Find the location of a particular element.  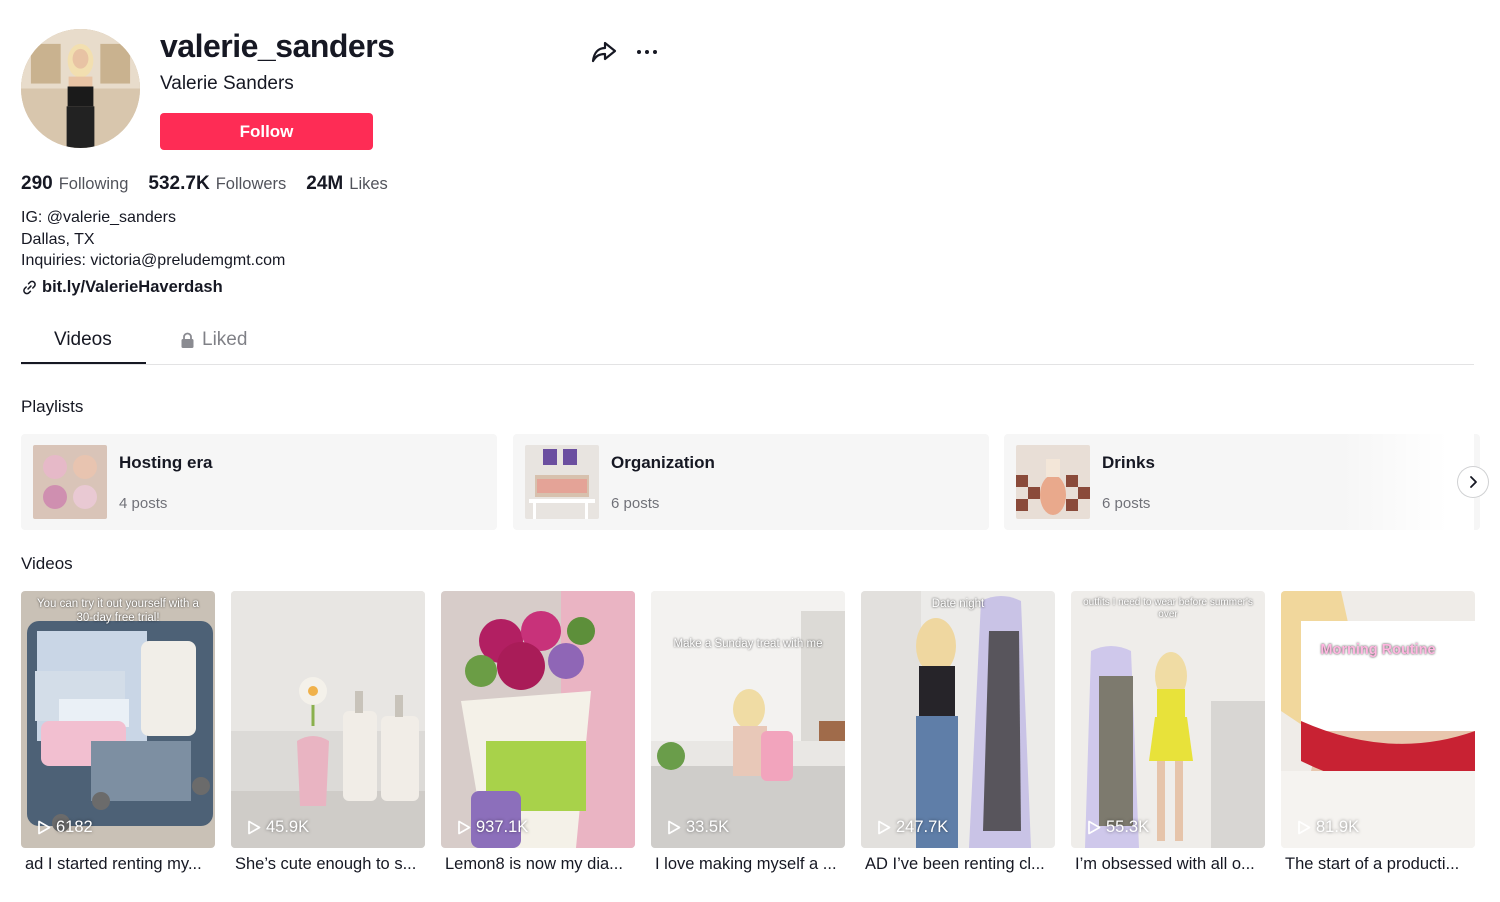

likes-label: Likes is located at coordinates (368, 184).